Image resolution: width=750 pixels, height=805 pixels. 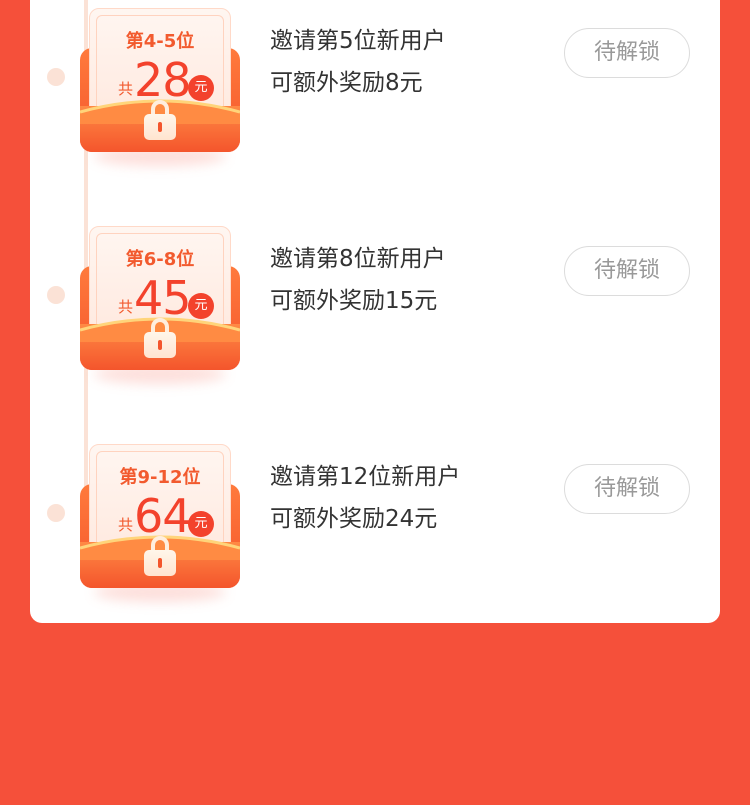 I want to click on red-envelope-icon: 第9-12位 共 64 元, so click(x=160, y=524).